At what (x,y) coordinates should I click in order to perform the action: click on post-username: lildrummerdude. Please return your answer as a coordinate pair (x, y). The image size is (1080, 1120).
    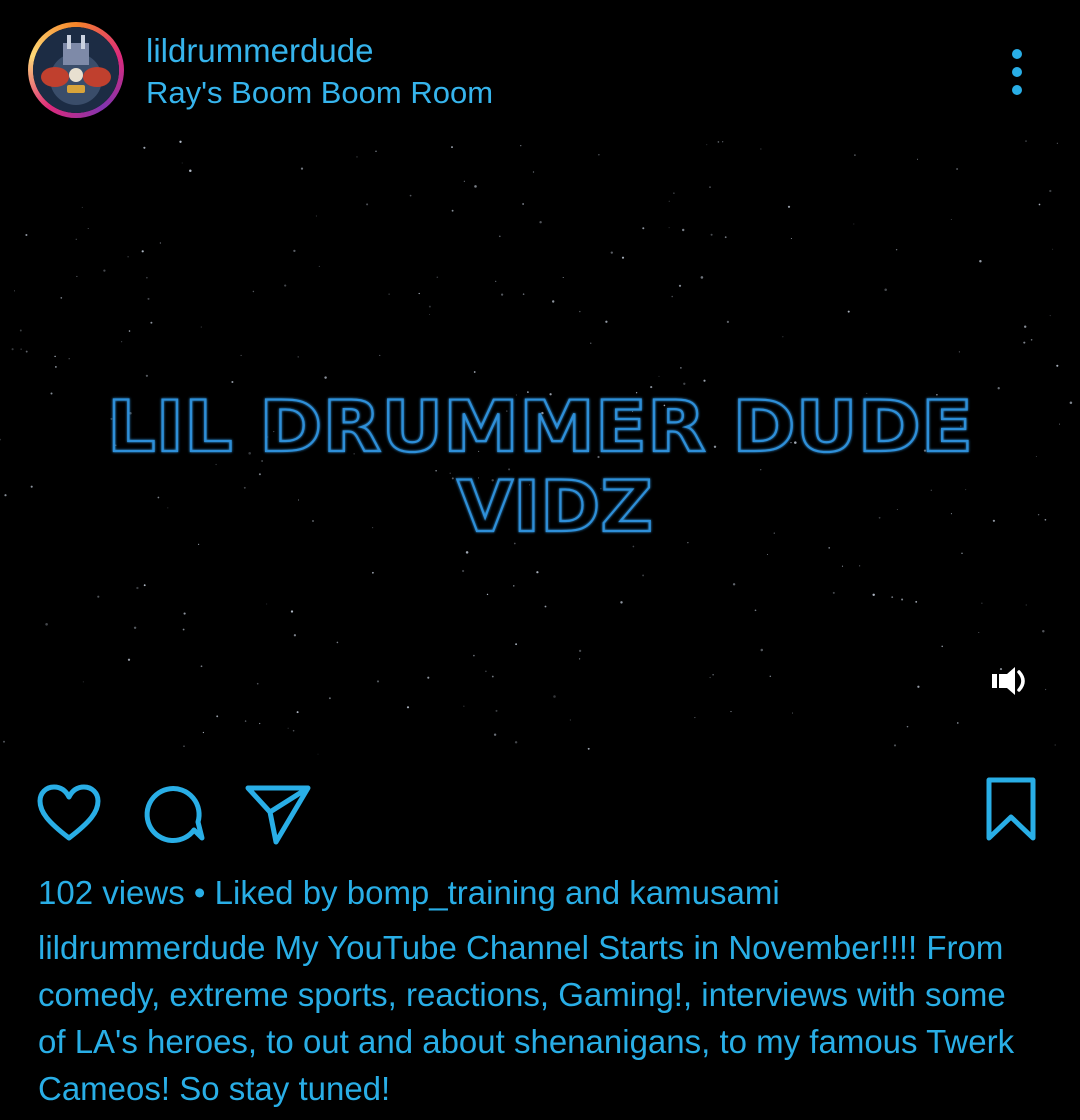
    Looking at the image, I should click on (259, 51).